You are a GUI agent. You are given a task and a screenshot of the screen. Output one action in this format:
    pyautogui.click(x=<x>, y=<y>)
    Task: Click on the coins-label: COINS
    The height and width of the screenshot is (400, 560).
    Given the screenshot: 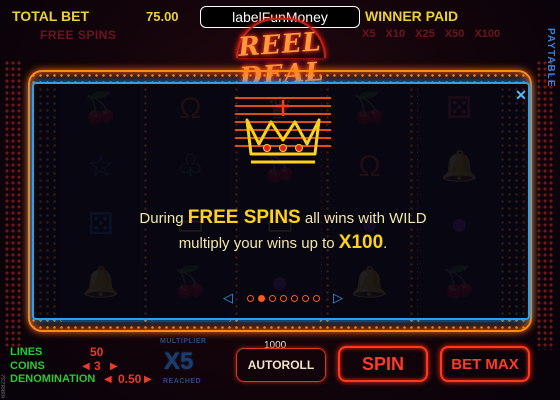 What is the action you would take?
    pyautogui.click(x=27, y=366)
    